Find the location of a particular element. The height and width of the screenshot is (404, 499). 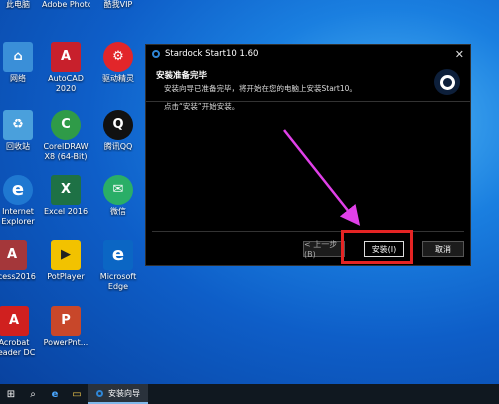

annotation-arrow is located at coordinates (322, 177).